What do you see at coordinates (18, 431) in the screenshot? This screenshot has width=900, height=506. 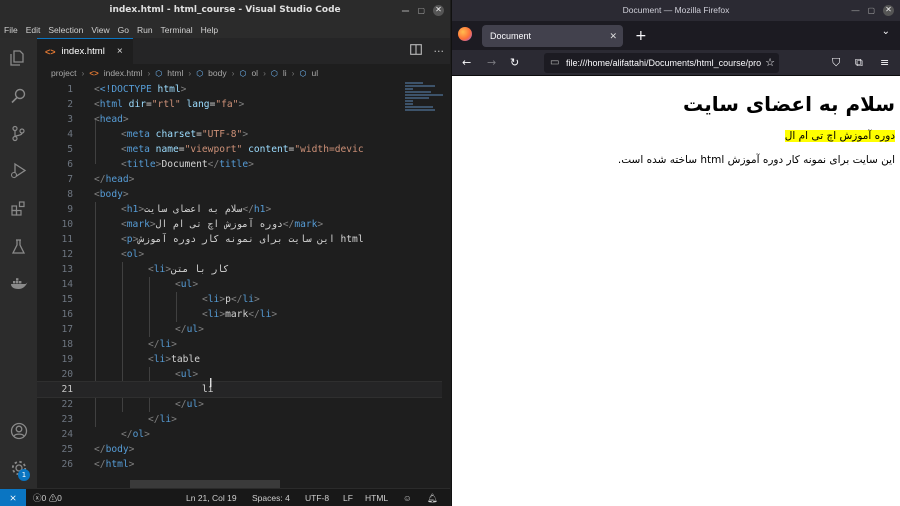 I see `account-icon` at bounding box center [18, 431].